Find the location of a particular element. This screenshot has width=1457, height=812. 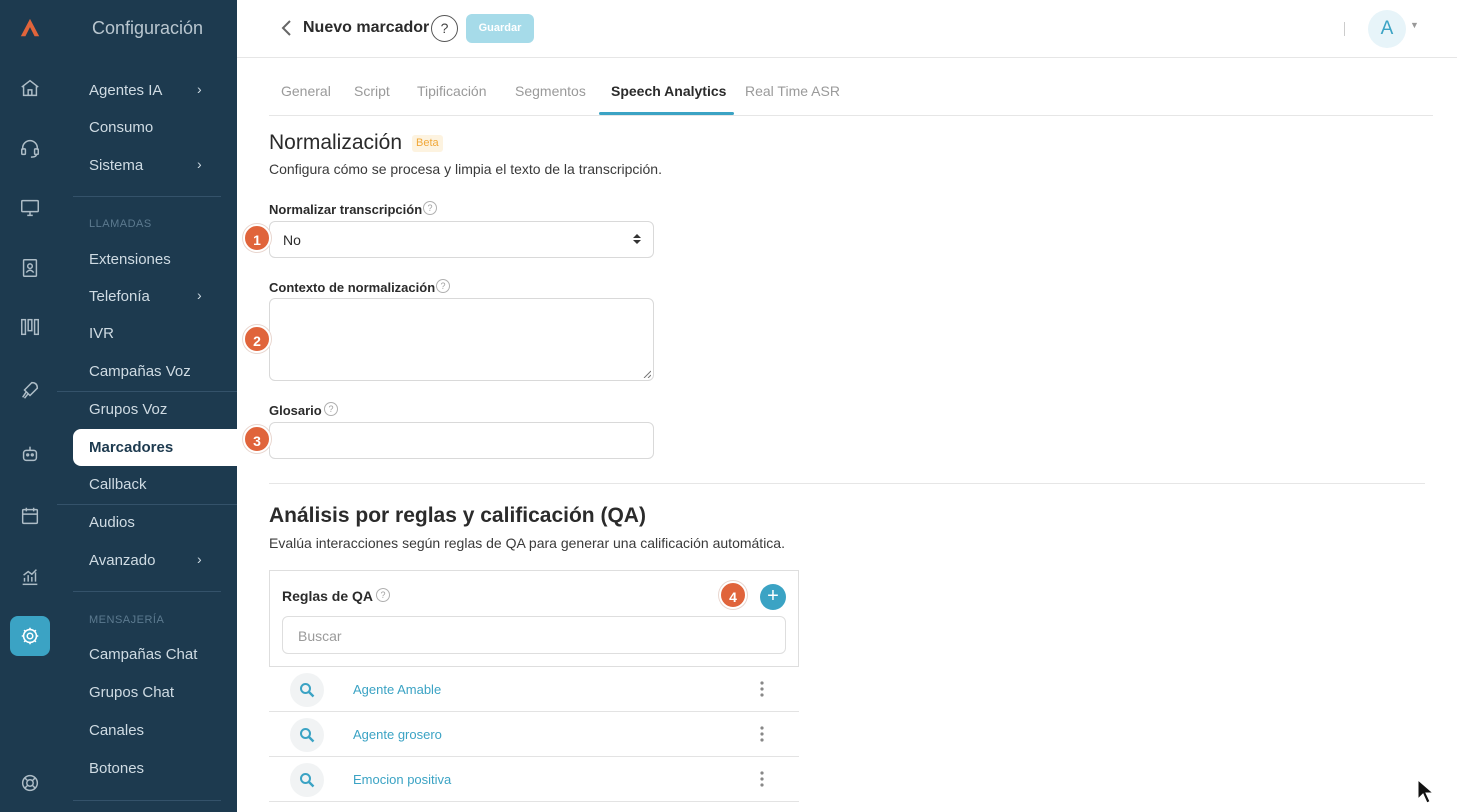

sidebar-item-grupos-chat: Grupos Chat is located at coordinates (131, 693).